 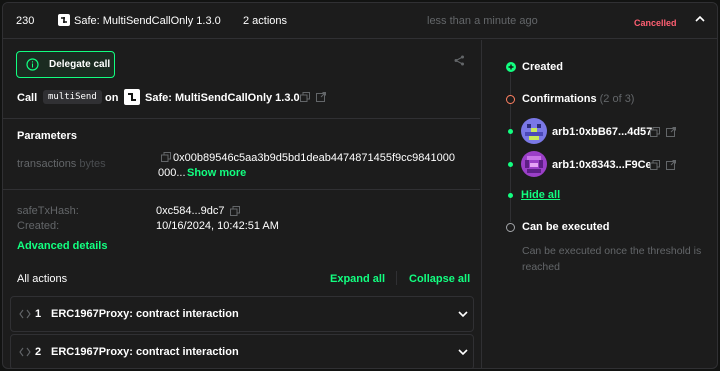 I want to click on chevron-up-icon, so click(x=700, y=19).